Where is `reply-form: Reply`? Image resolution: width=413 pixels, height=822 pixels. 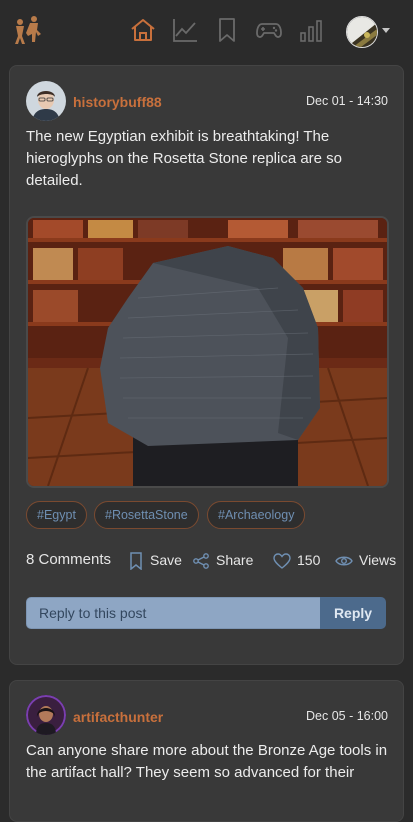 reply-form: Reply is located at coordinates (206, 614).